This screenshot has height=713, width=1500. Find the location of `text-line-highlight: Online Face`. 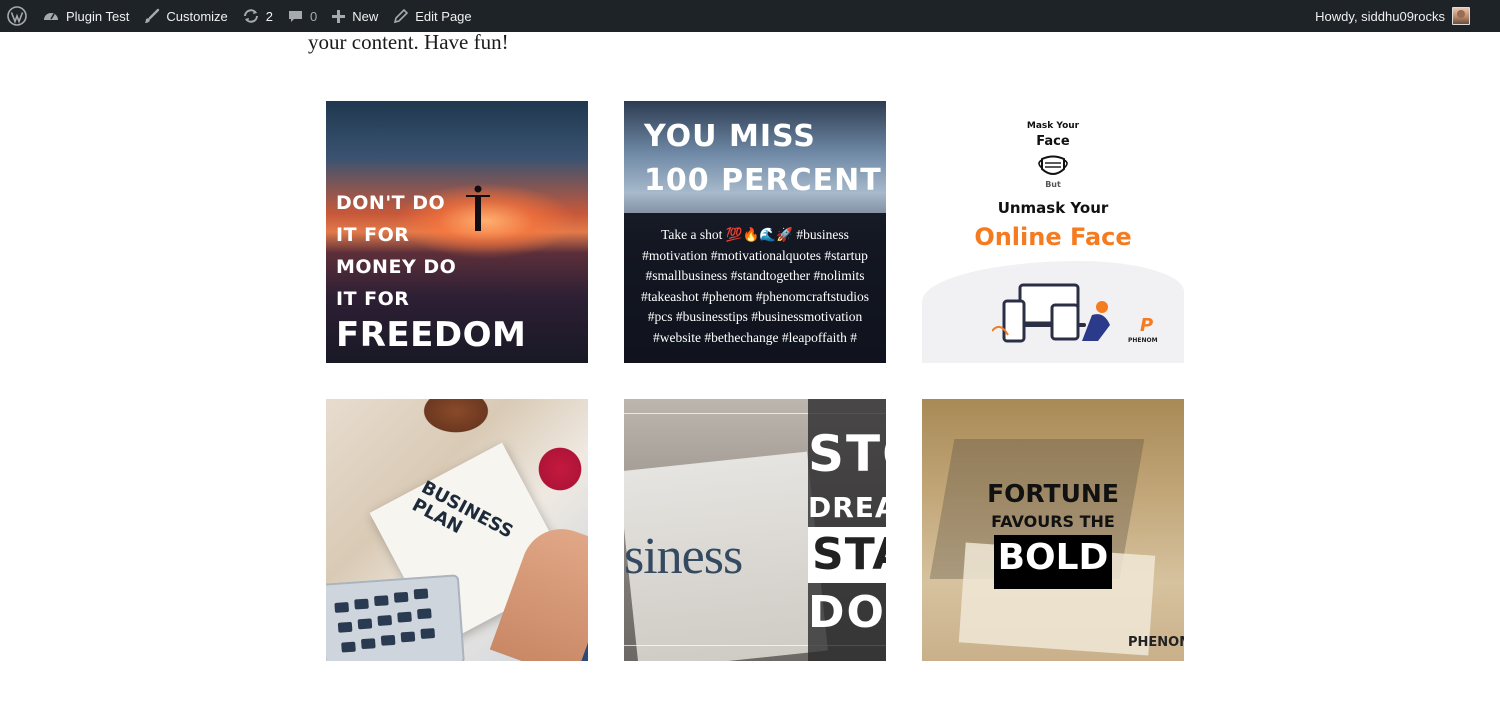

text-line-highlight: Online Face is located at coordinates (1053, 237).